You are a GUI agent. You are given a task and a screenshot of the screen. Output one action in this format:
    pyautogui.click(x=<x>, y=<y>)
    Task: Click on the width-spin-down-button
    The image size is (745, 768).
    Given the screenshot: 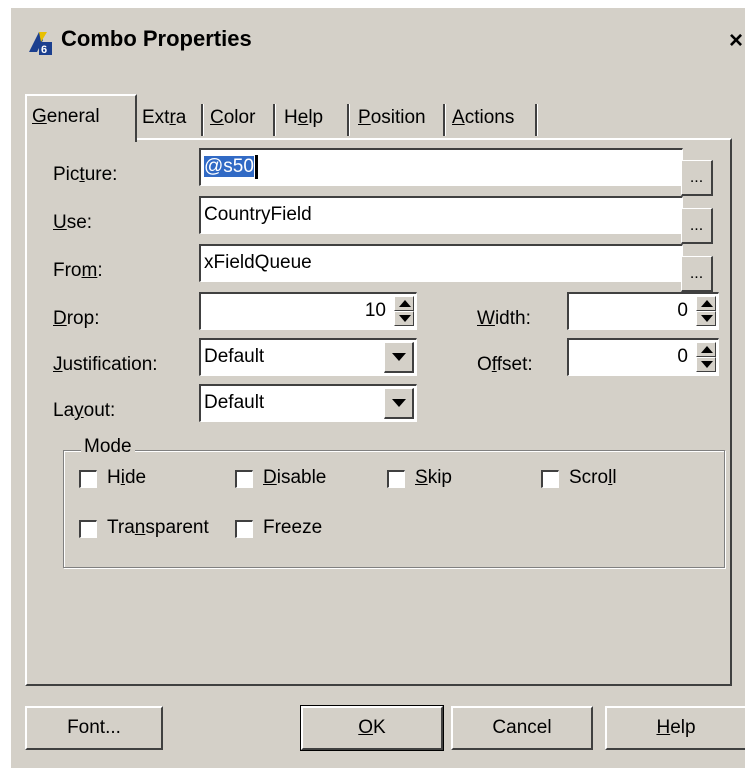 What is the action you would take?
    pyautogui.click(x=706, y=318)
    